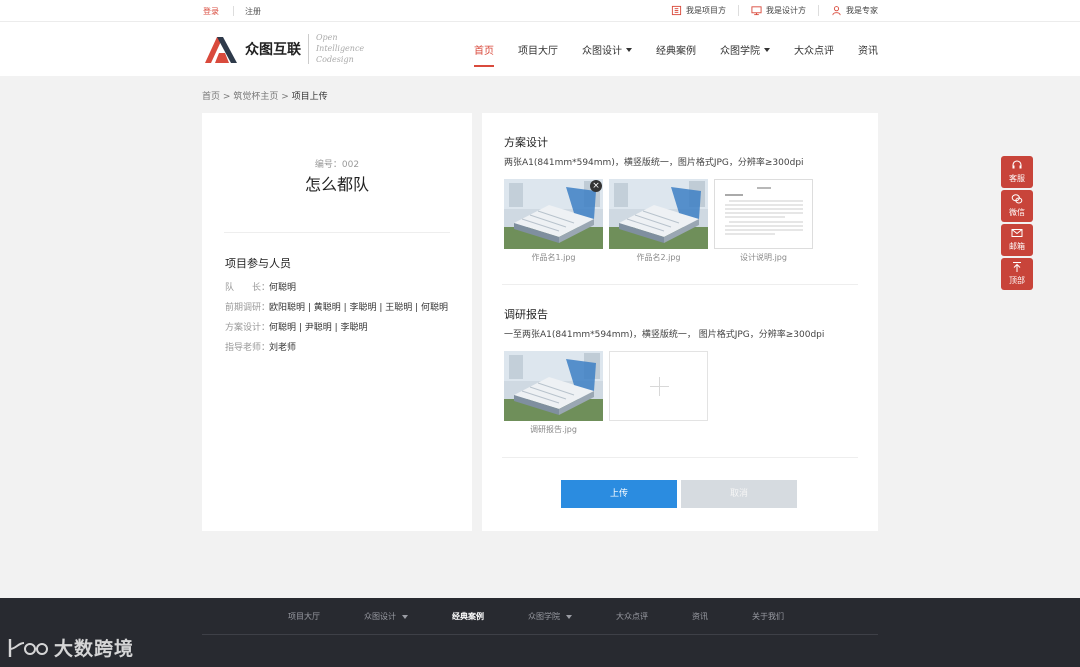 This screenshot has height=667, width=1080. Describe the element at coordinates (211, 11) in the screenshot. I see `login-link: 登录` at that location.